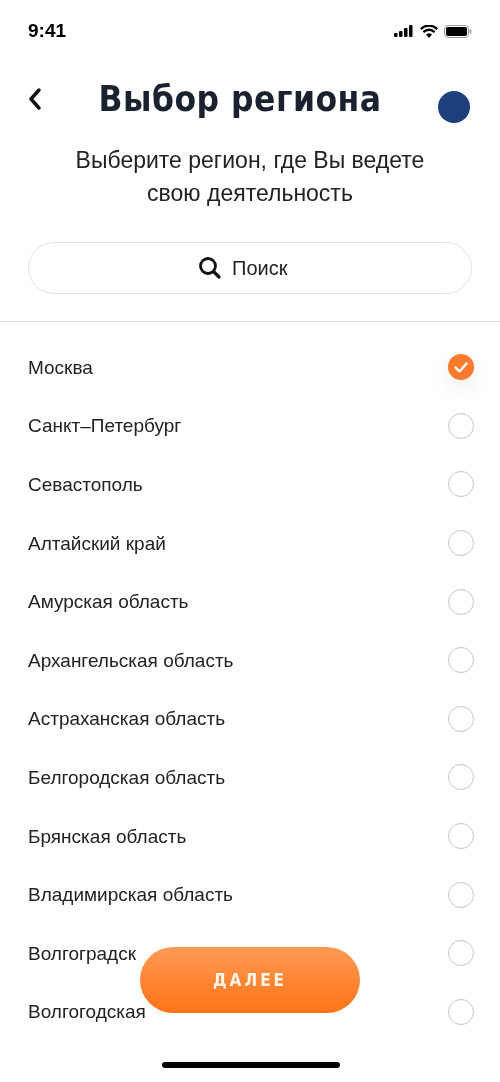 The width and height of the screenshot is (500, 1082). I want to click on region-name: Брянская область, so click(107, 836).